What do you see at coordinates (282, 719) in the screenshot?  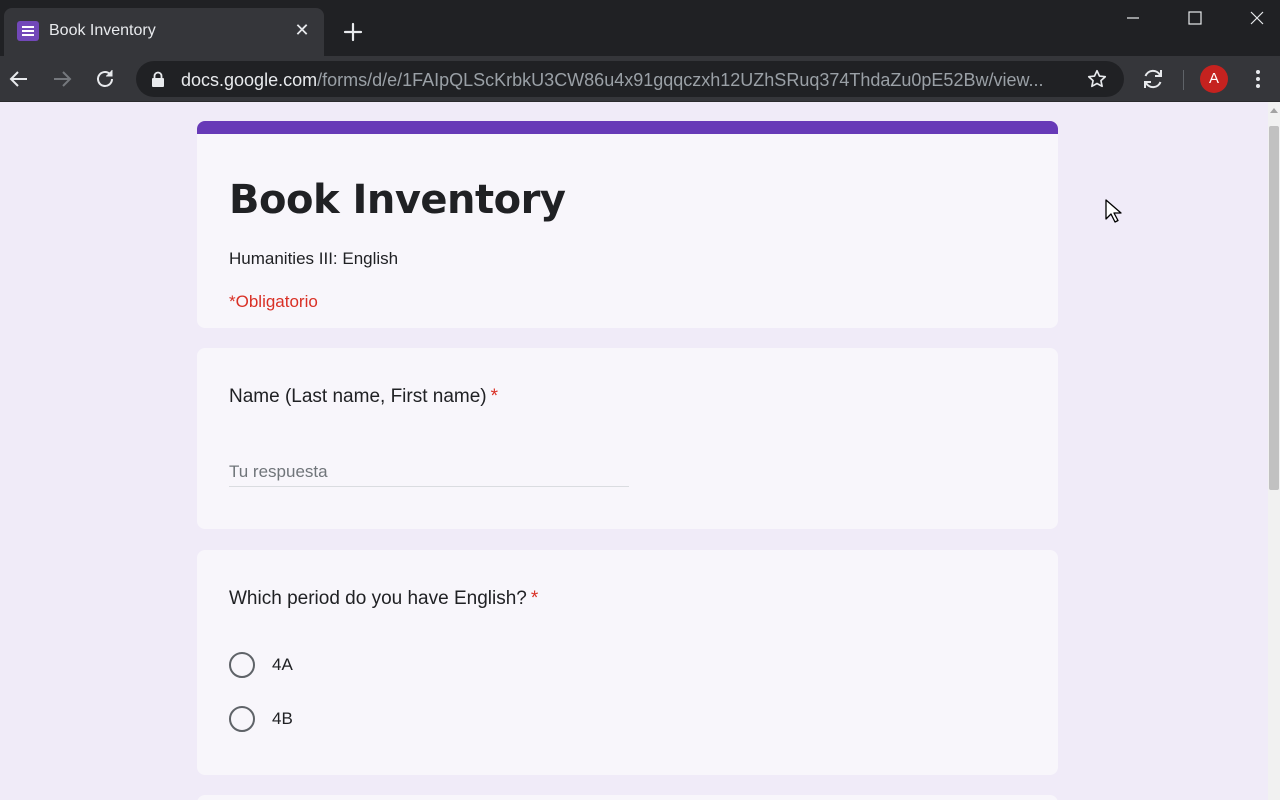 I see `radio-label: 4B` at bounding box center [282, 719].